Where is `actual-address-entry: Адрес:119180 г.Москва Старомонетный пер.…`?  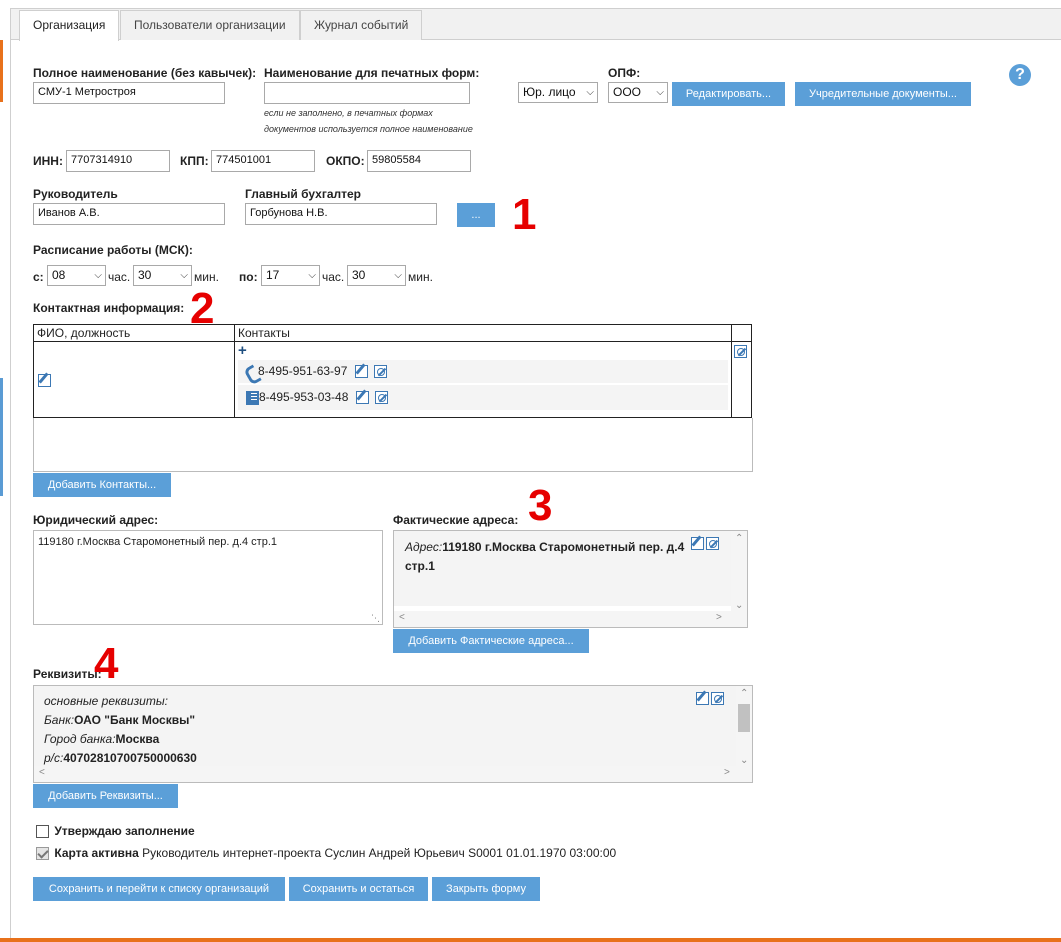 actual-address-entry: Адрес:119180 г.Москва Старомонетный пер.… is located at coordinates (547, 557).